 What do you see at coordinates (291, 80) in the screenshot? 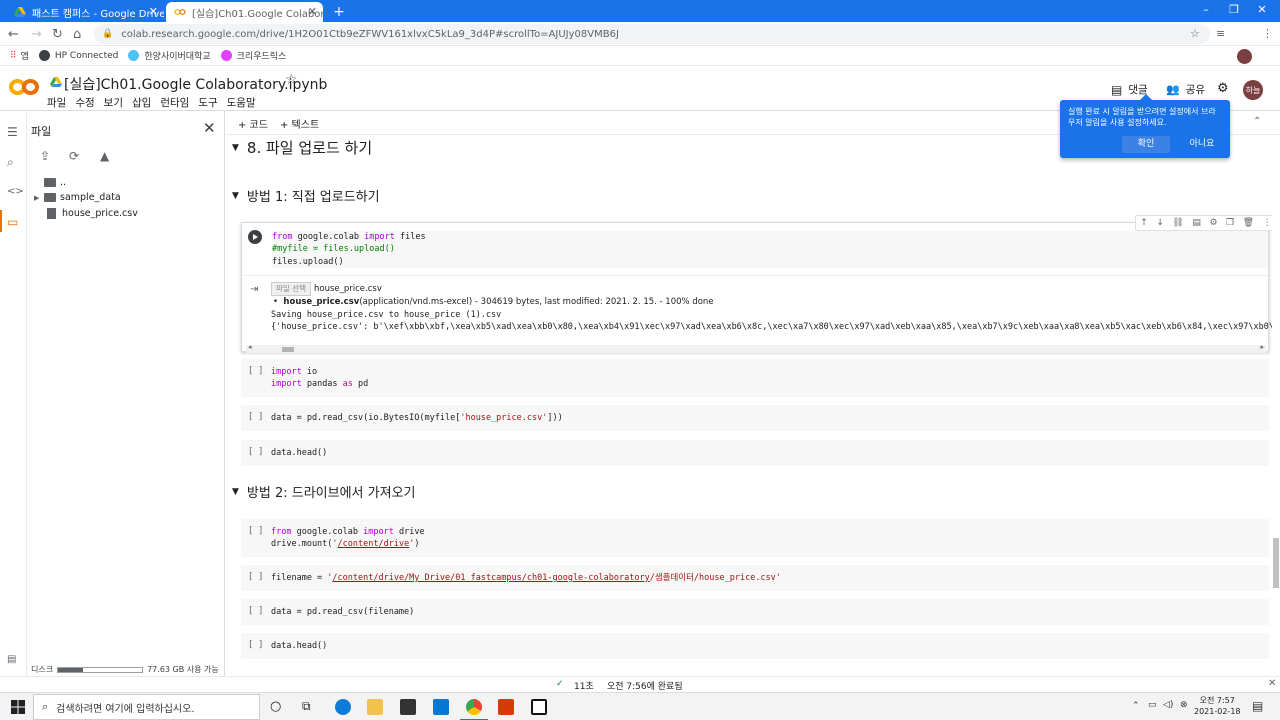
I see `star-icon: ☆` at bounding box center [291, 80].